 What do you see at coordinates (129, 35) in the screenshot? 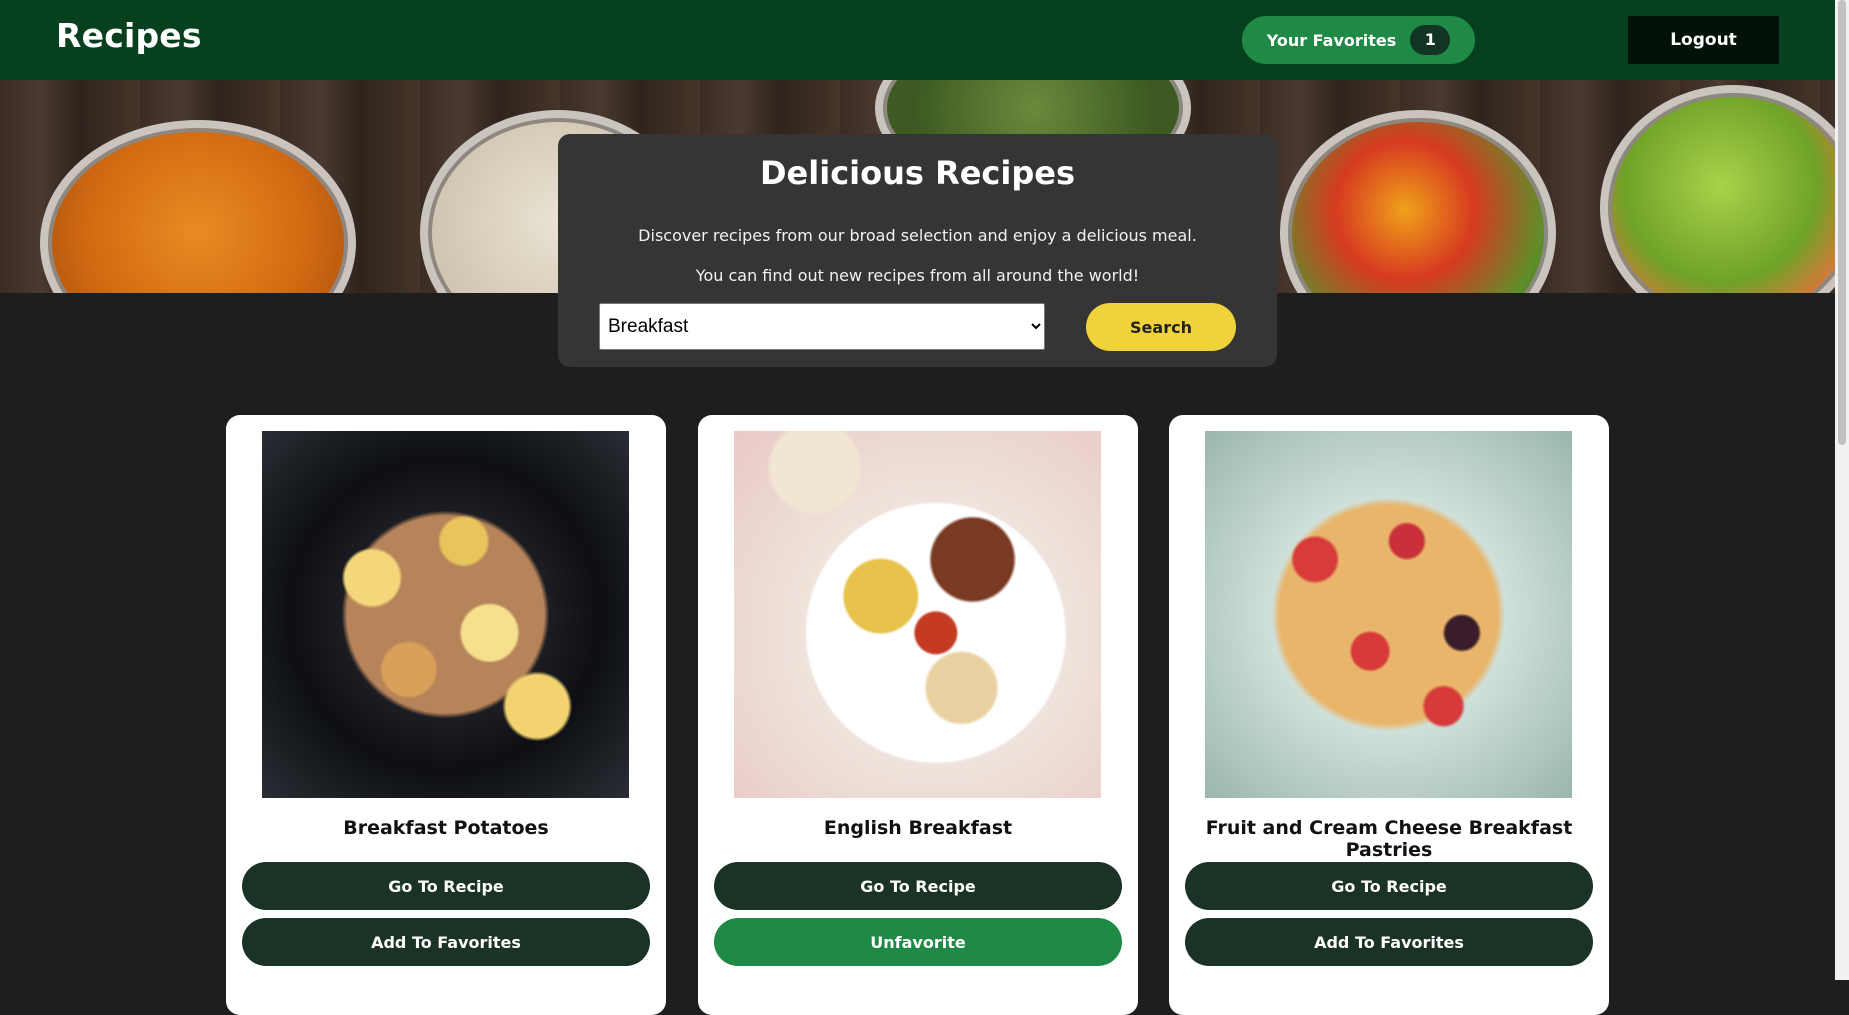
I see `brand-title: Recipes` at bounding box center [129, 35].